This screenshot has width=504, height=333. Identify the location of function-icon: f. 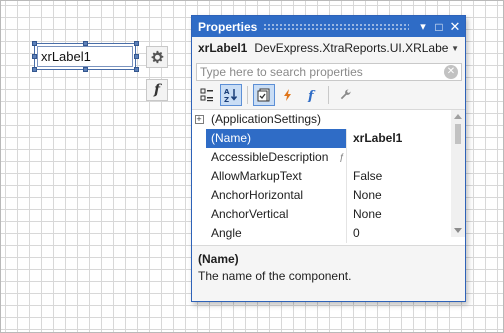
(157, 90).